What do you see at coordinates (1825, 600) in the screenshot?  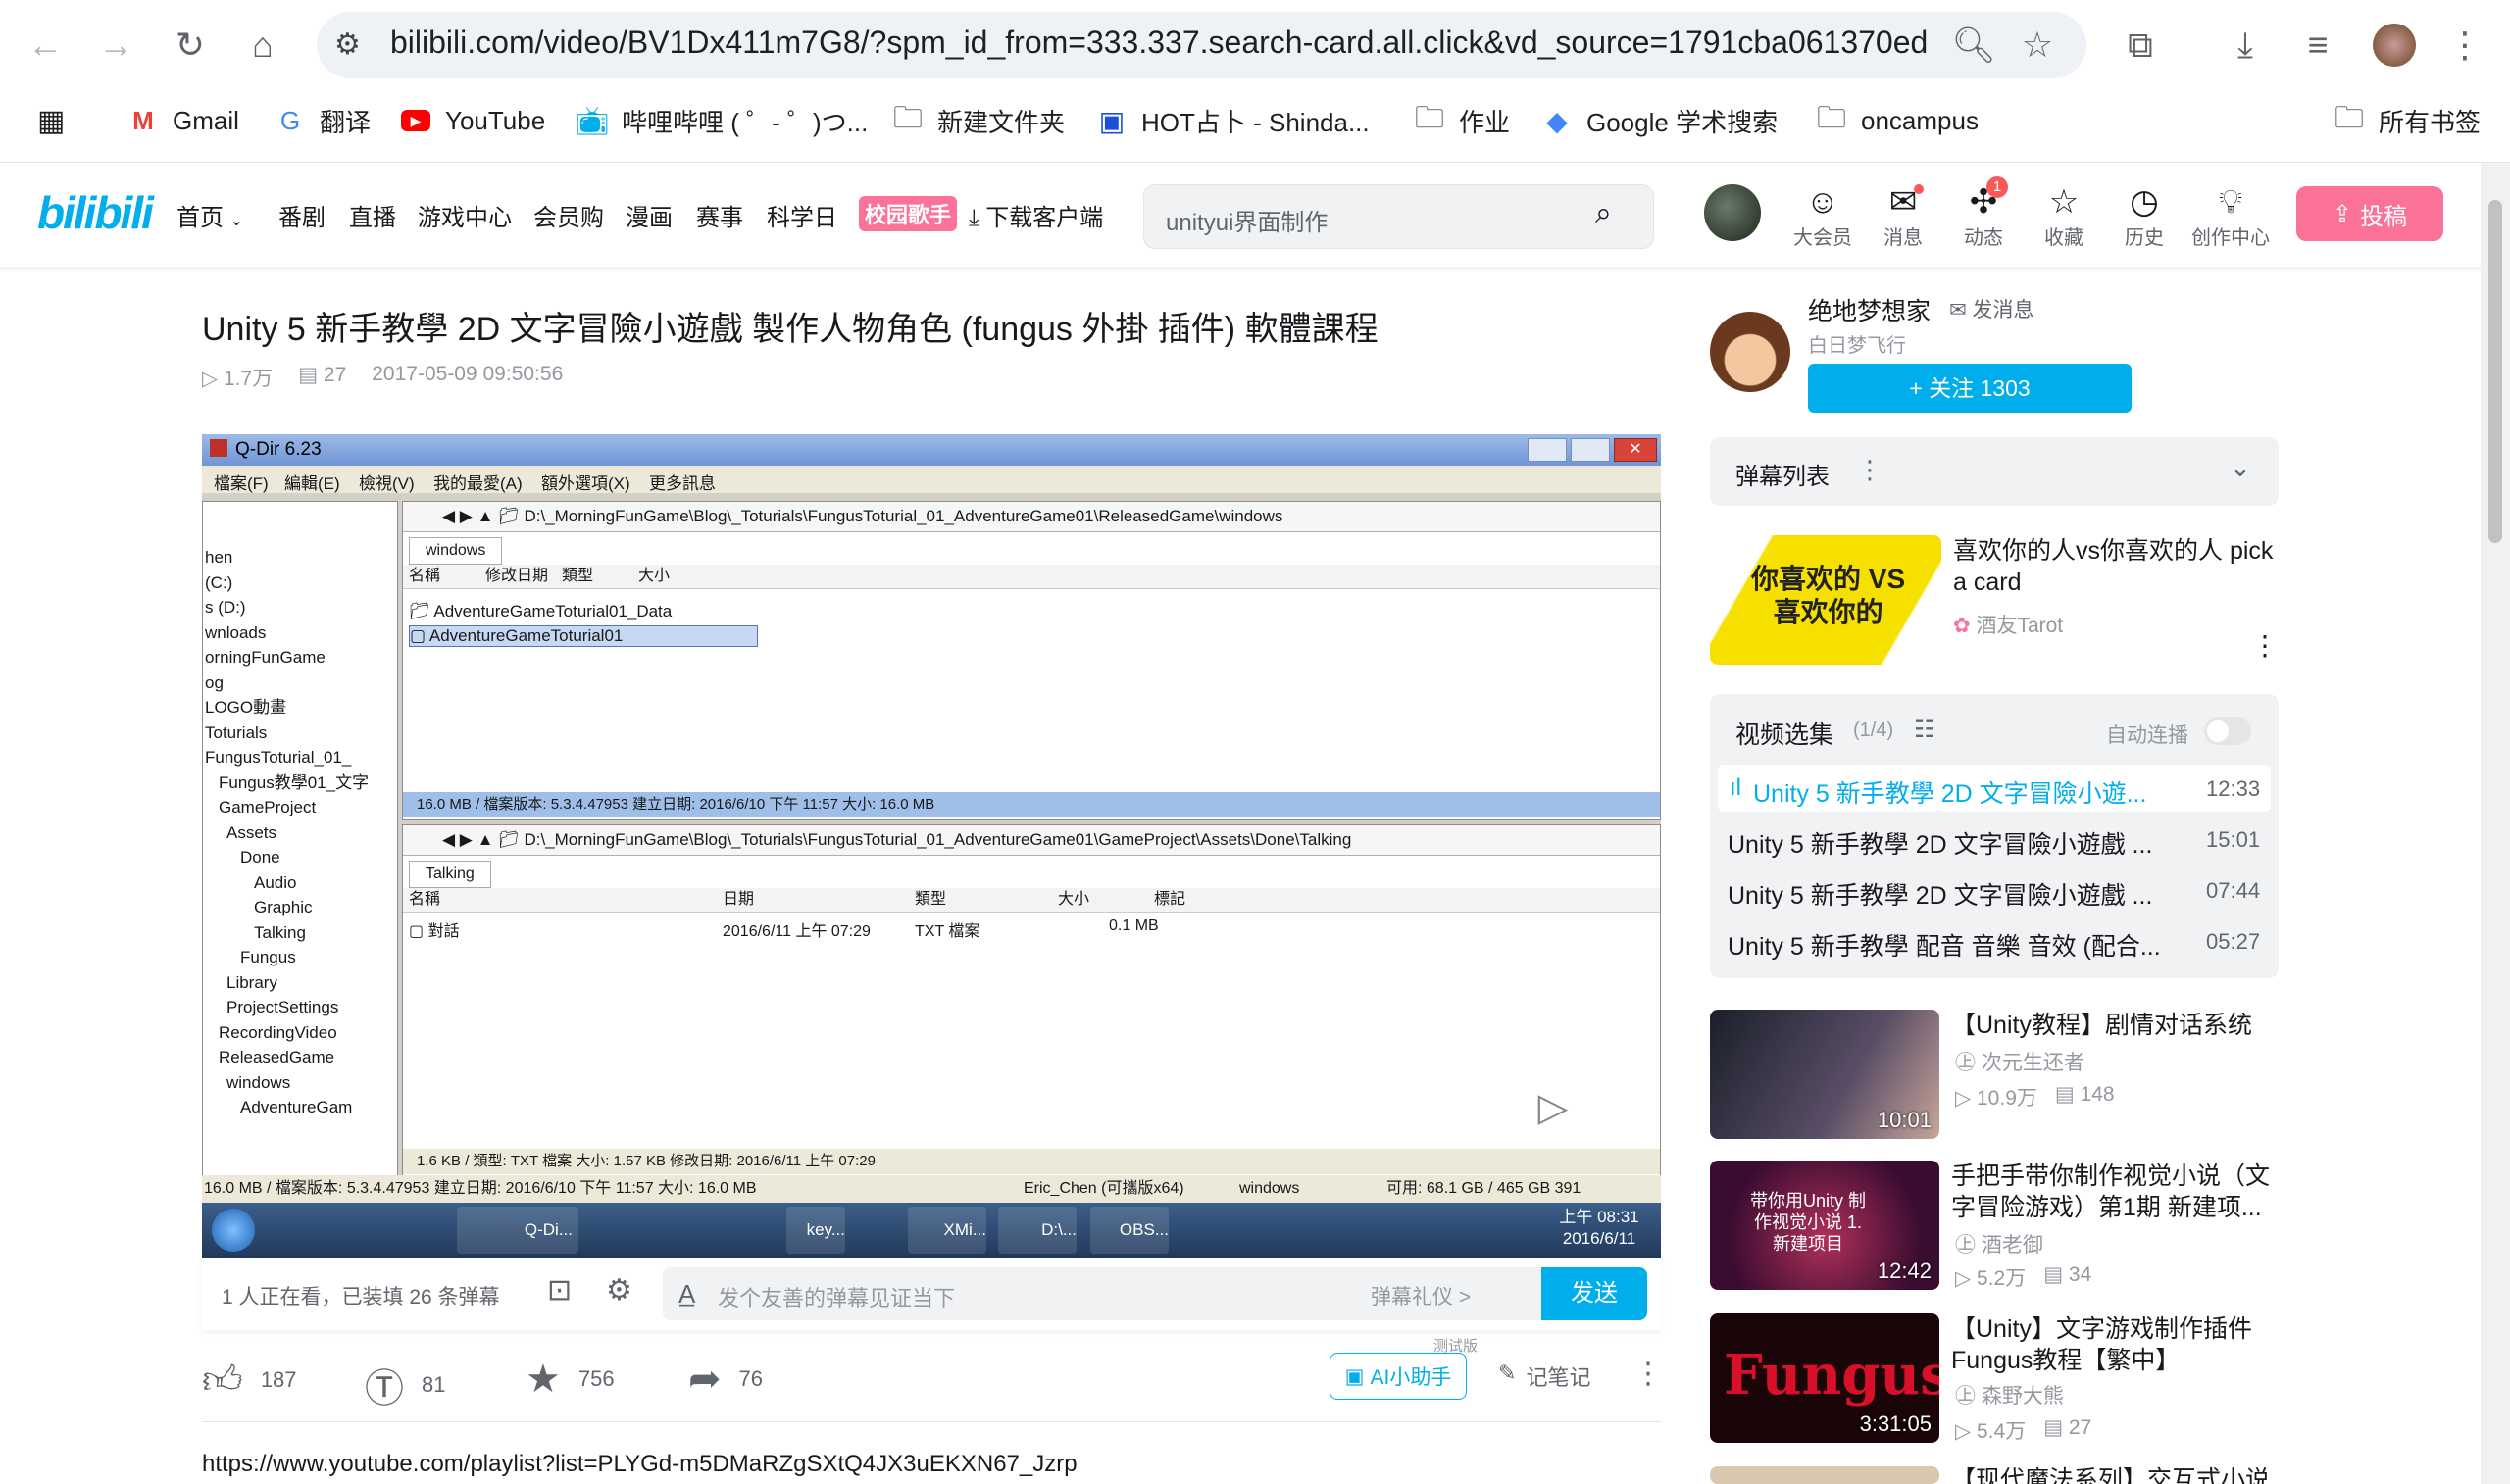 I see `ad-thumbnail: 你喜欢的 VS 喜欢你的` at bounding box center [1825, 600].